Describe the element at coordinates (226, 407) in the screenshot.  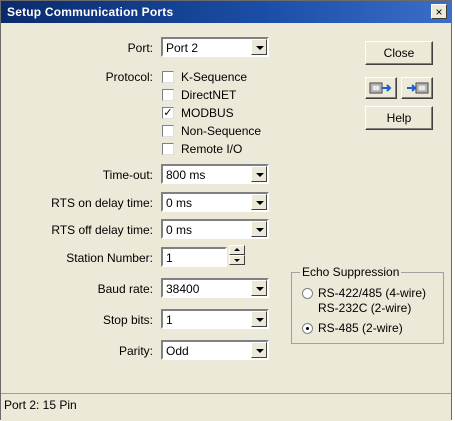
I see `status-bar: Port 2: 15 Pin` at that location.